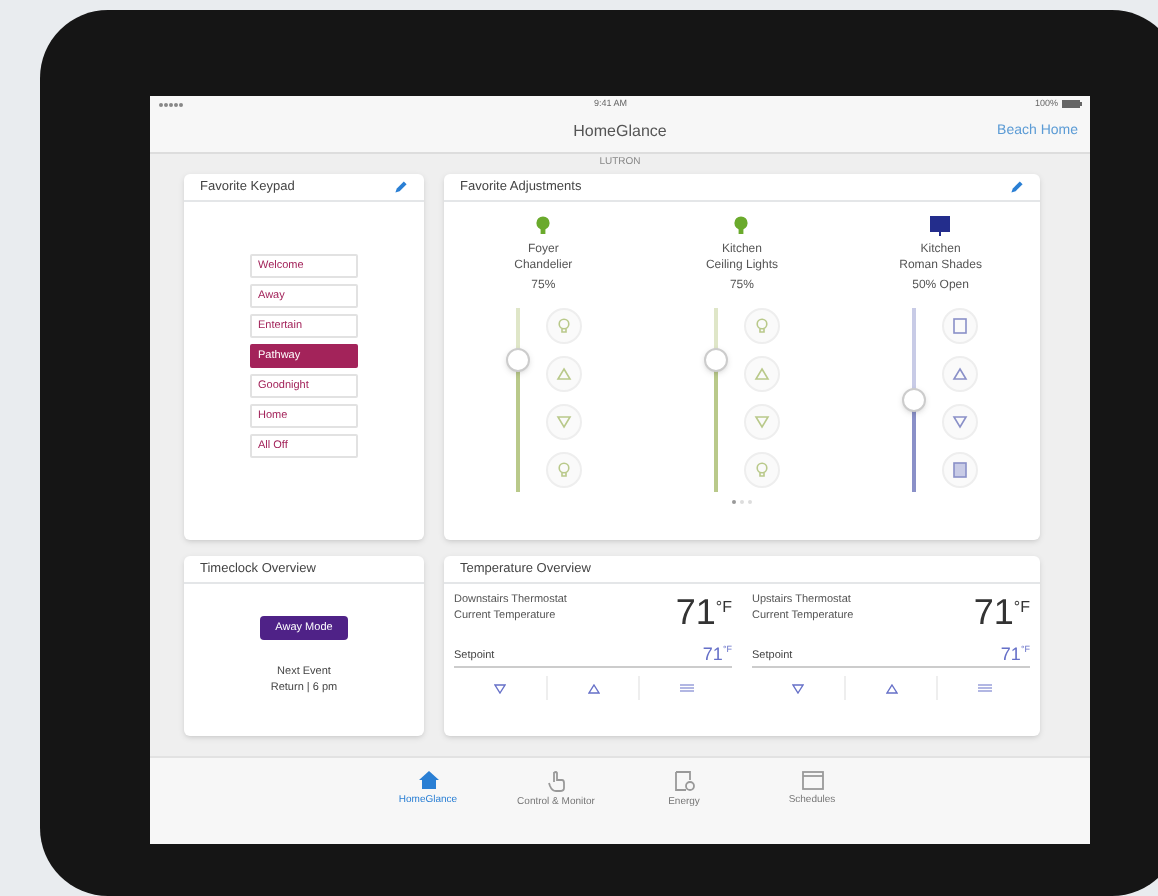 The height and width of the screenshot is (896, 1158). What do you see at coordinates (620, 132) in the screenshot?
I see `app-title: HomeGlance` at bounding box center [620, 132].